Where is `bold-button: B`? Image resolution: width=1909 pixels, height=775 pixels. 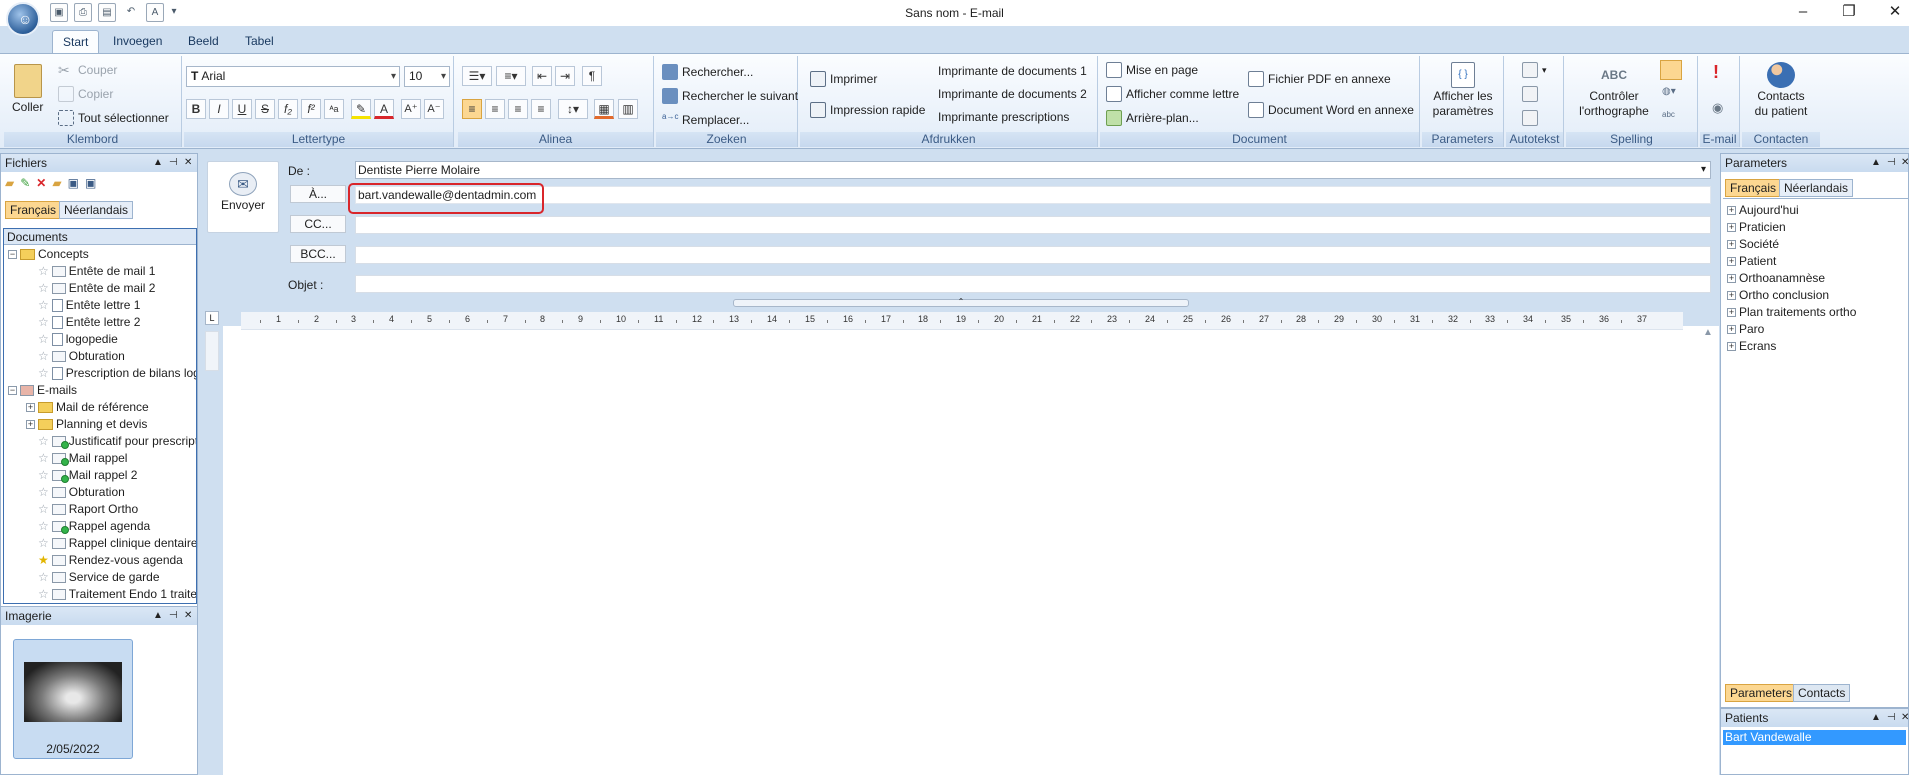 bold-button: B is located at coordinates (196, 109).